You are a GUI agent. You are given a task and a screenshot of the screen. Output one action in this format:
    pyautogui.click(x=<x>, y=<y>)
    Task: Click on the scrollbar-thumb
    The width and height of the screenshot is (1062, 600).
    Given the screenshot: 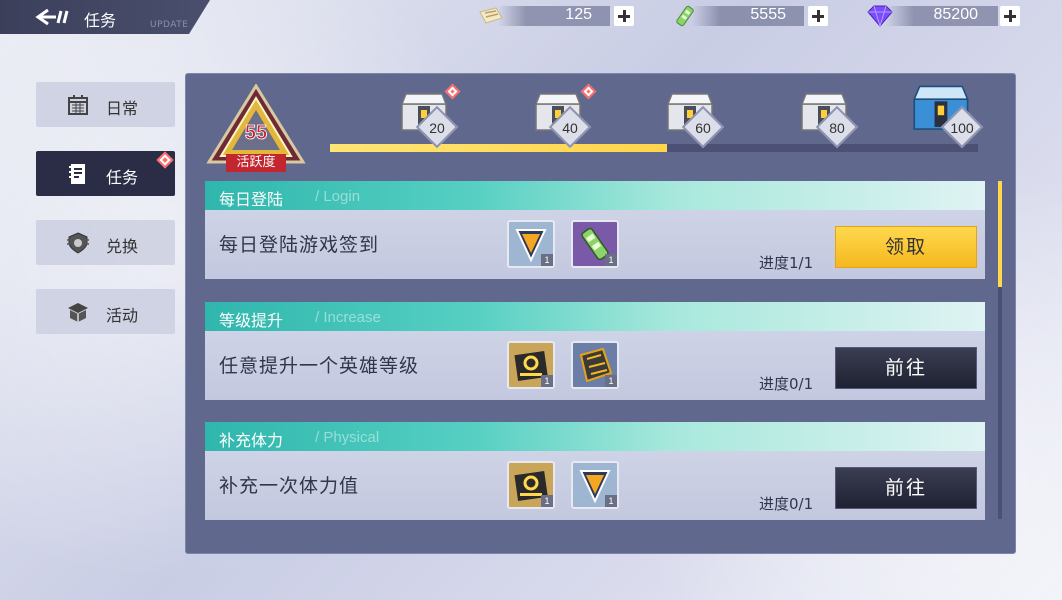 What is the action you would take?
    pyautogui.click(x=1000, y=234)
    